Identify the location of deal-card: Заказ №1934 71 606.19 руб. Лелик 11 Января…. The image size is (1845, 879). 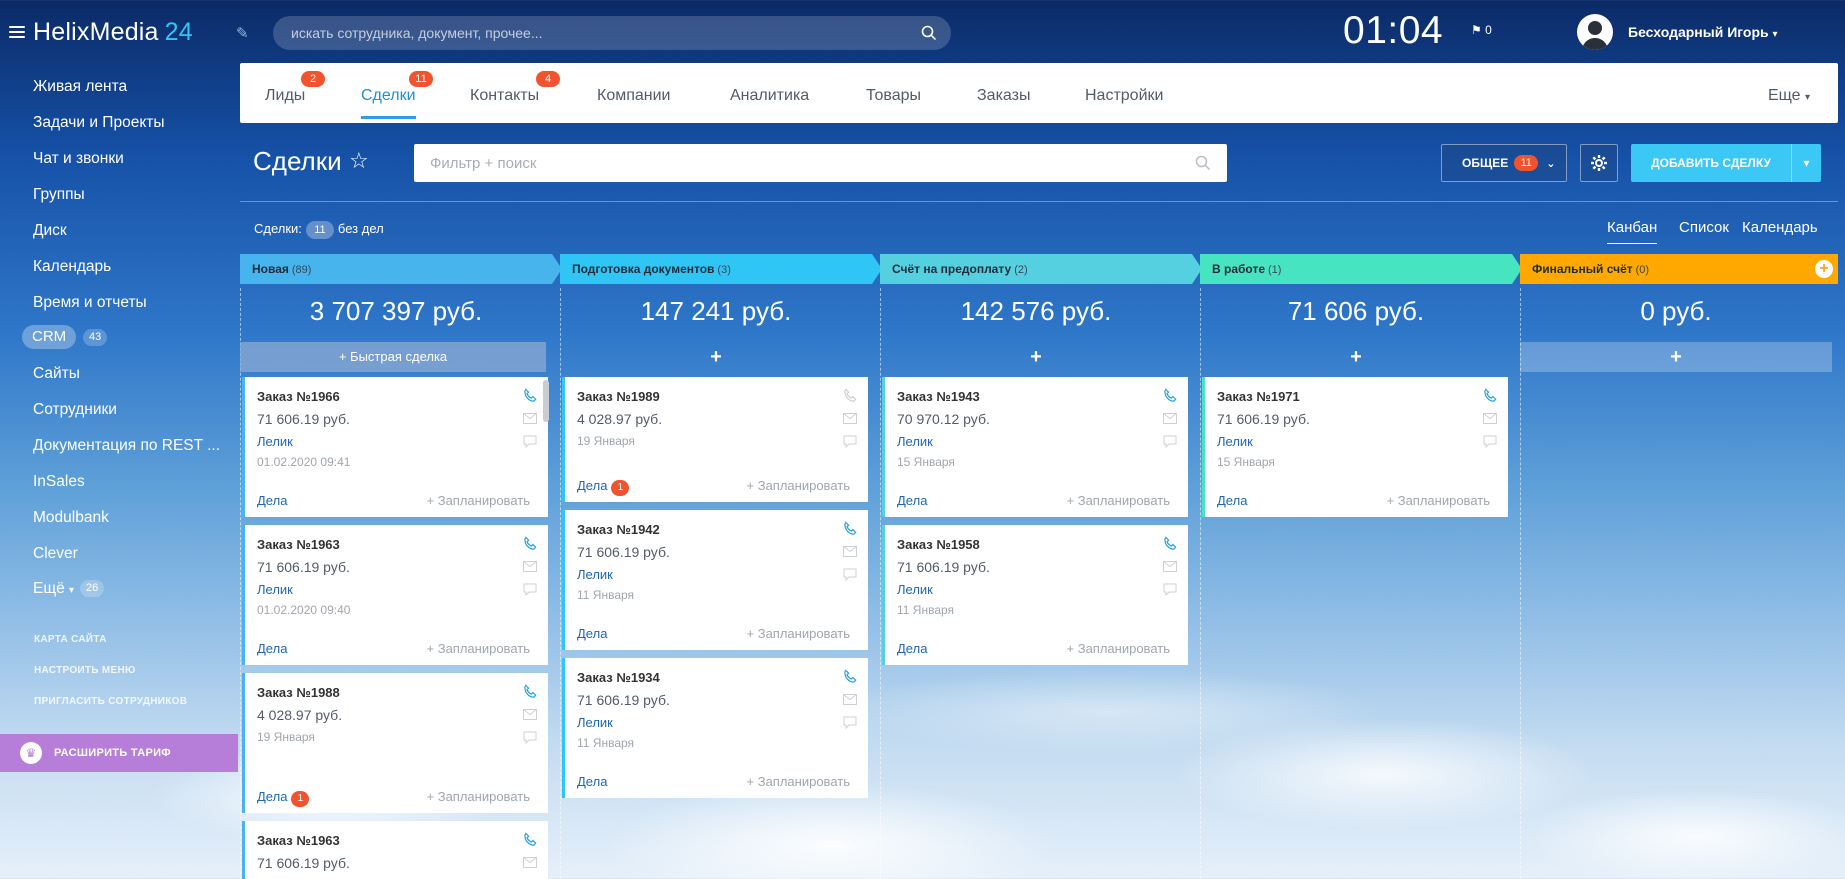
(715, 728).